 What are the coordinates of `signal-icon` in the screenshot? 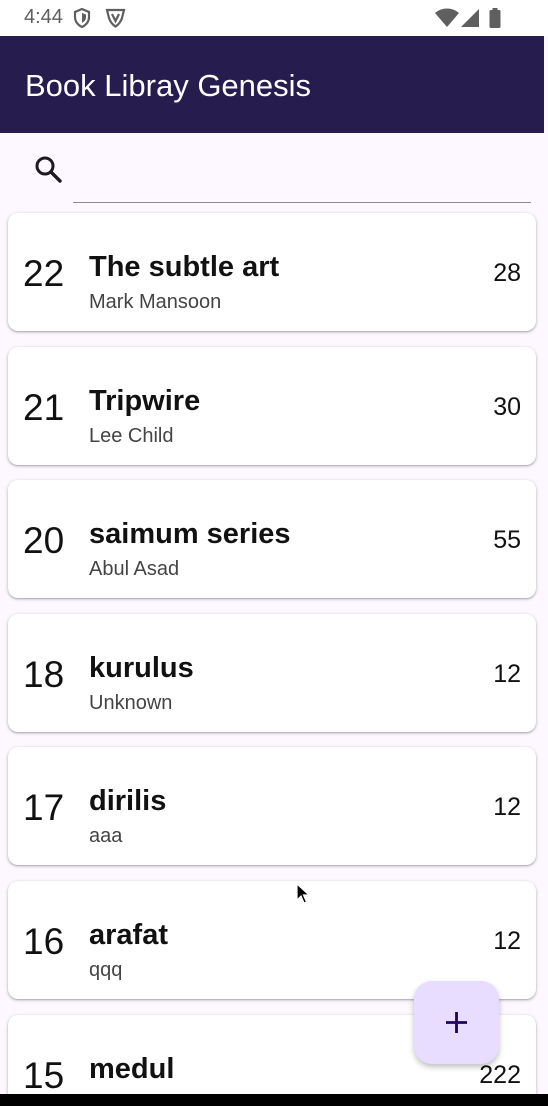 It's located at (470, 18).